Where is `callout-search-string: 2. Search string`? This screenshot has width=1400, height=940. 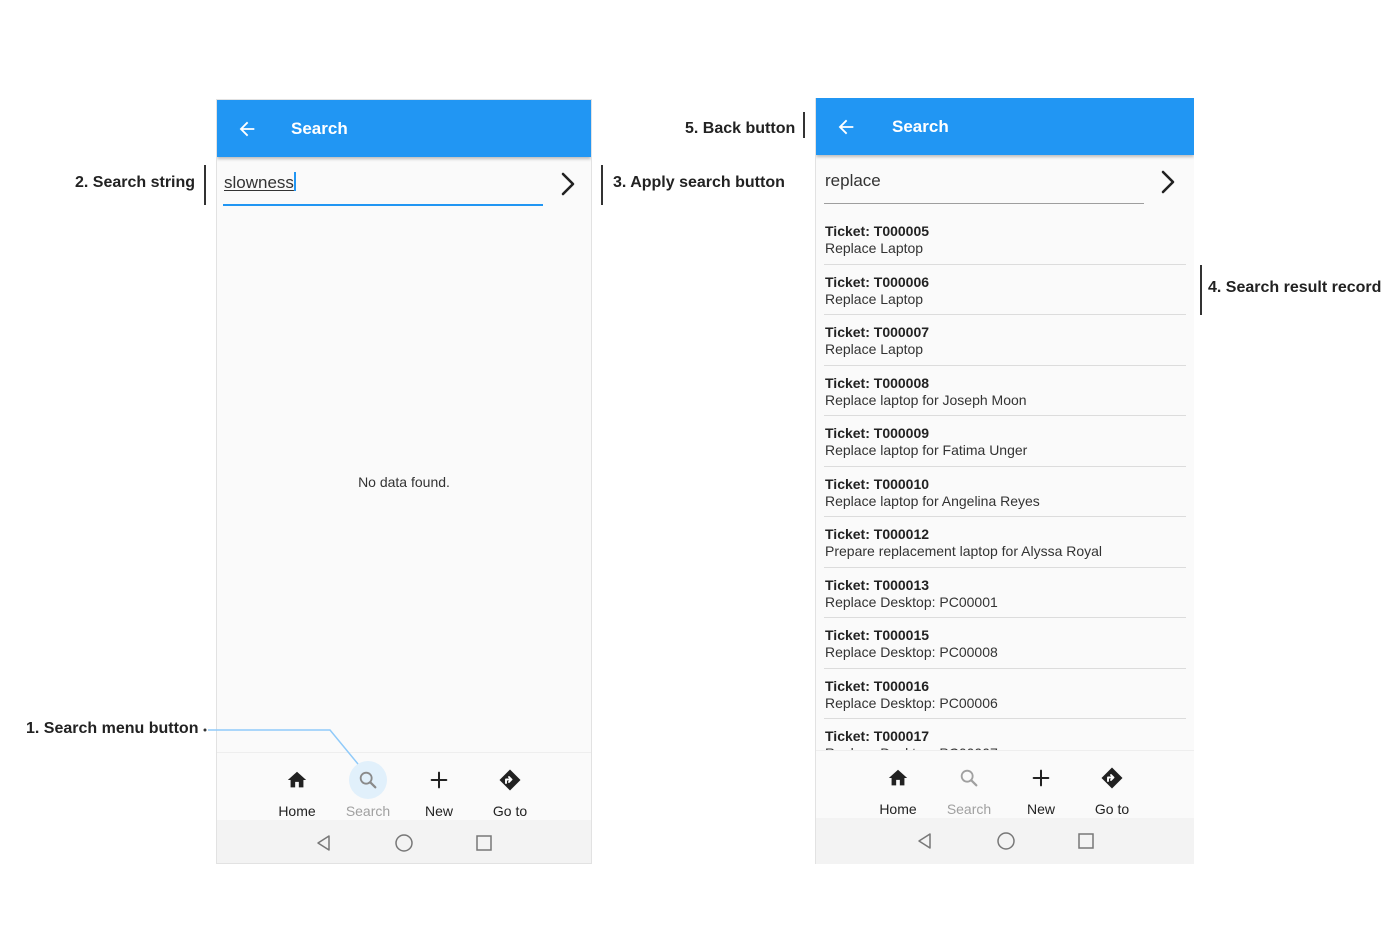 callout-search-string: 2. Search string is located at coordinates (135, 182).